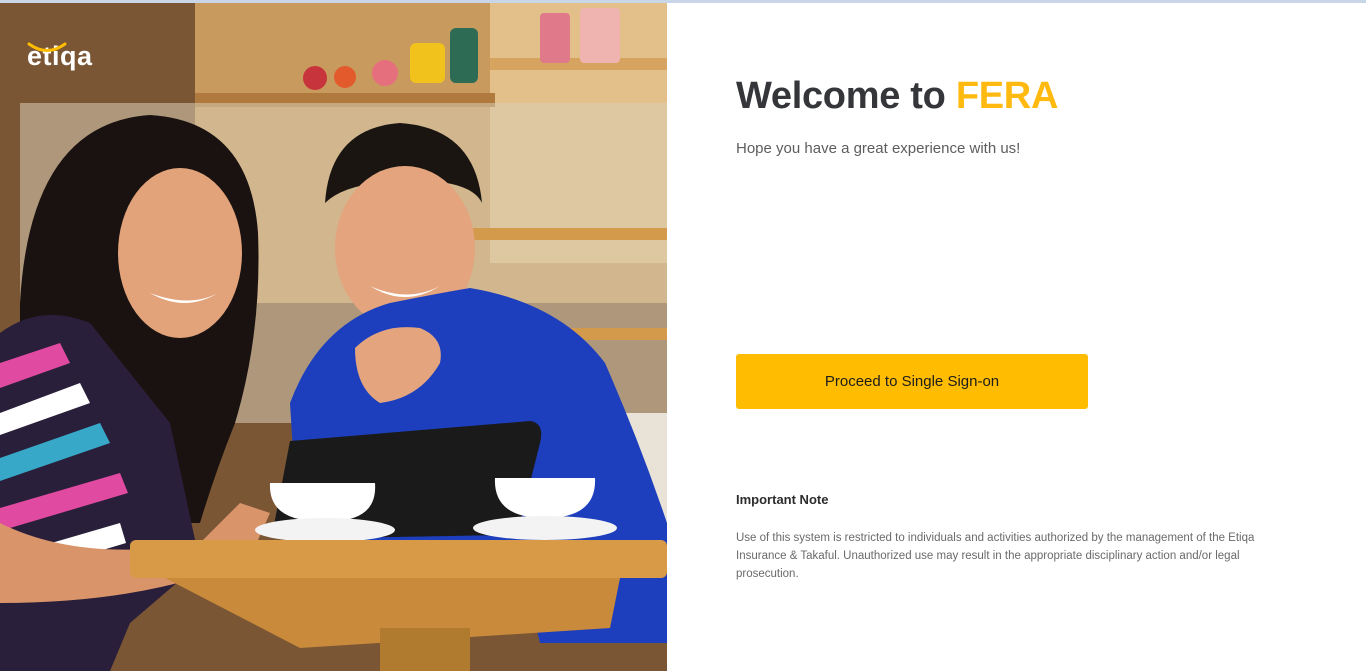 This screenshot has width=1366, height=671. Describe the element at coordinates (72, 63) in the screenshot. I see `etiqa-logo: etiqa` at that location.